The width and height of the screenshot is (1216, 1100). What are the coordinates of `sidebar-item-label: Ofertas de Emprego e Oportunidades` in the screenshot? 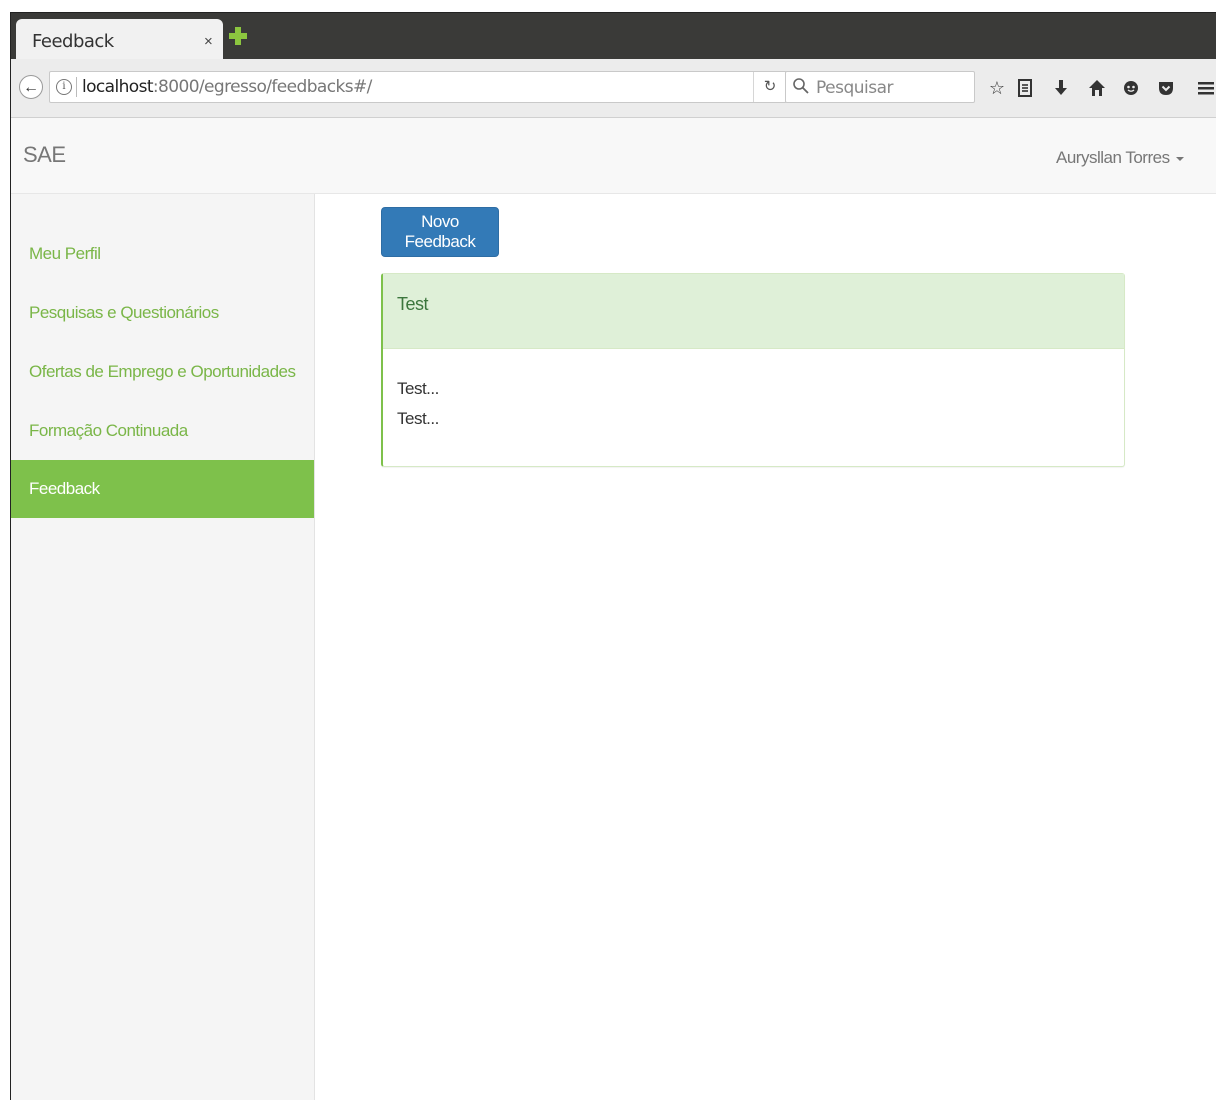 It's located at (162, 371).